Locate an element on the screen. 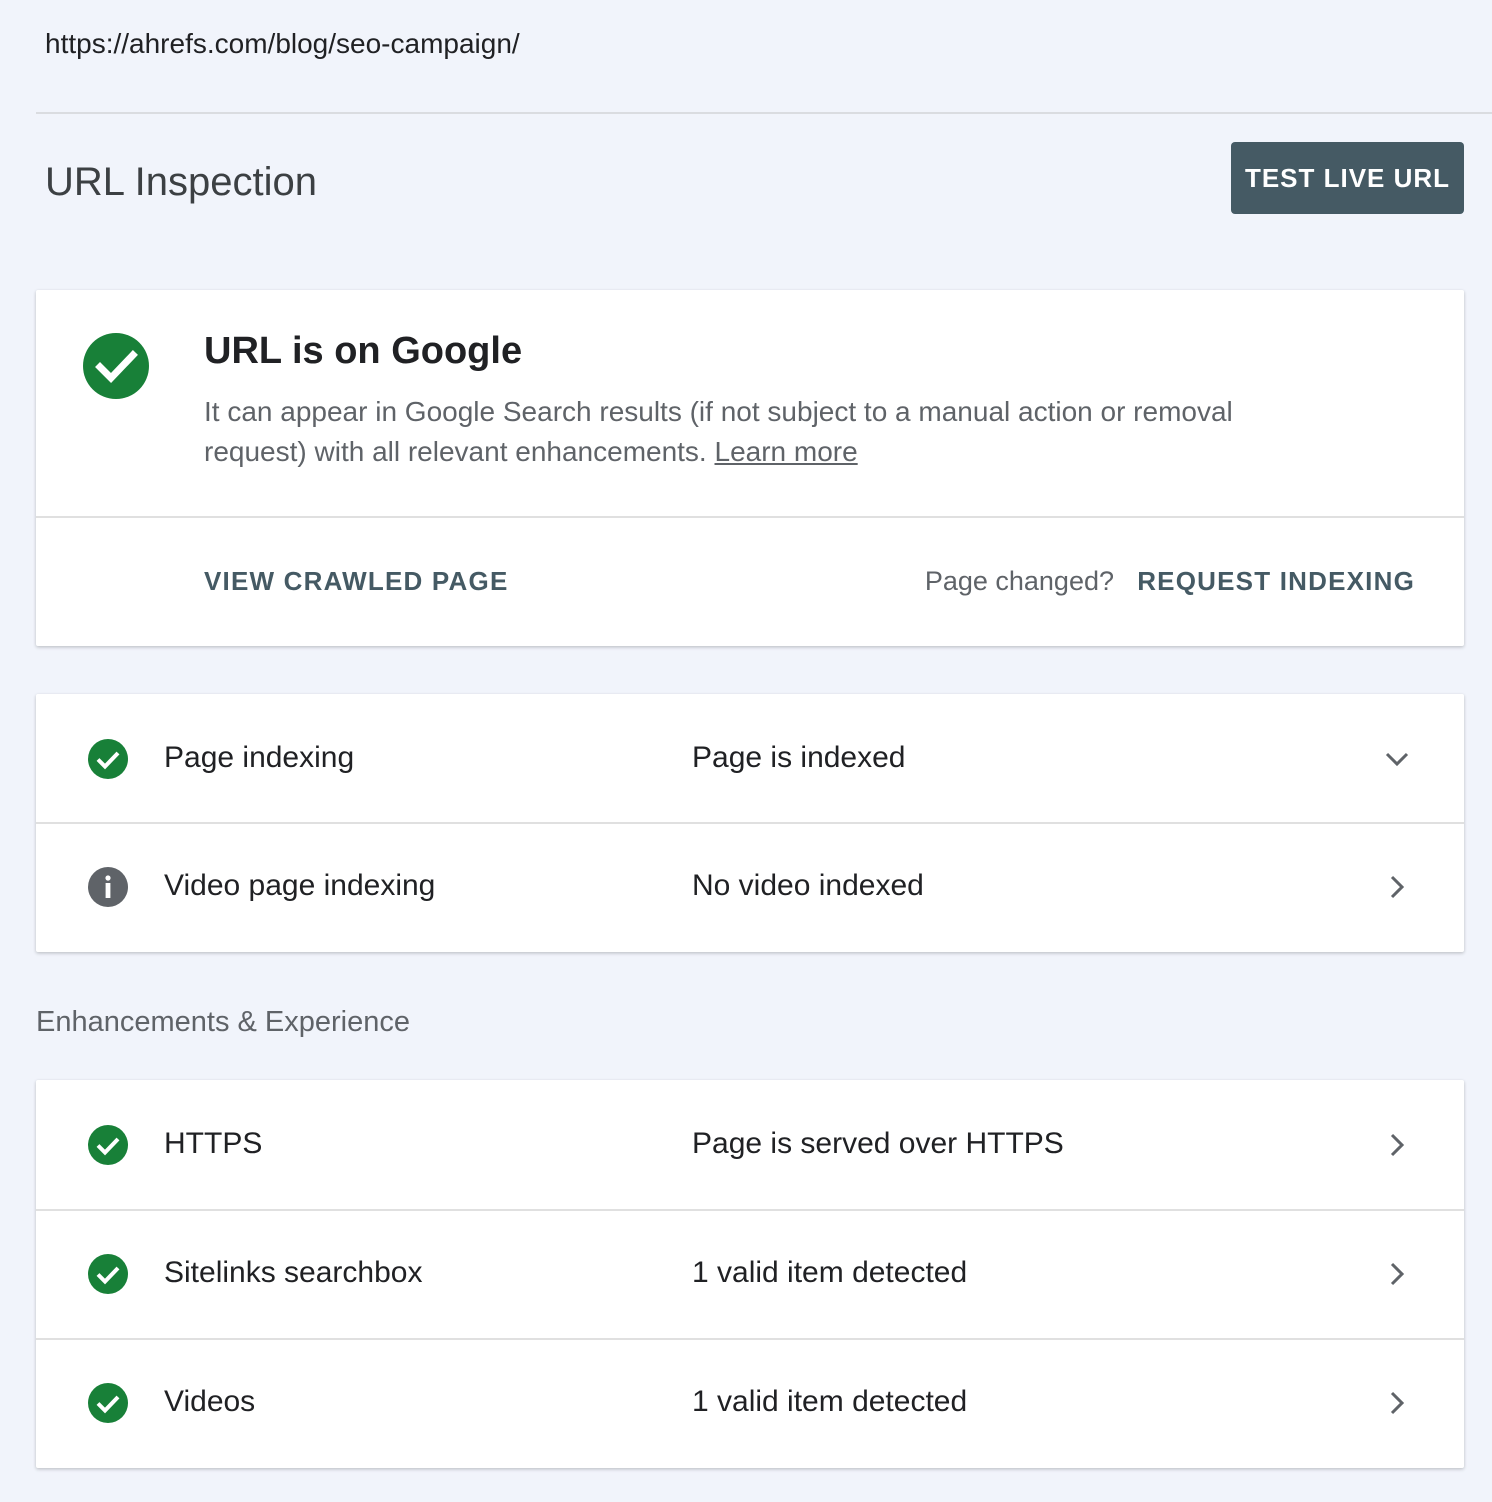 This screenshot has width=1492, height=1502. row-label: Page indexing is located at coordinates (259, 758).